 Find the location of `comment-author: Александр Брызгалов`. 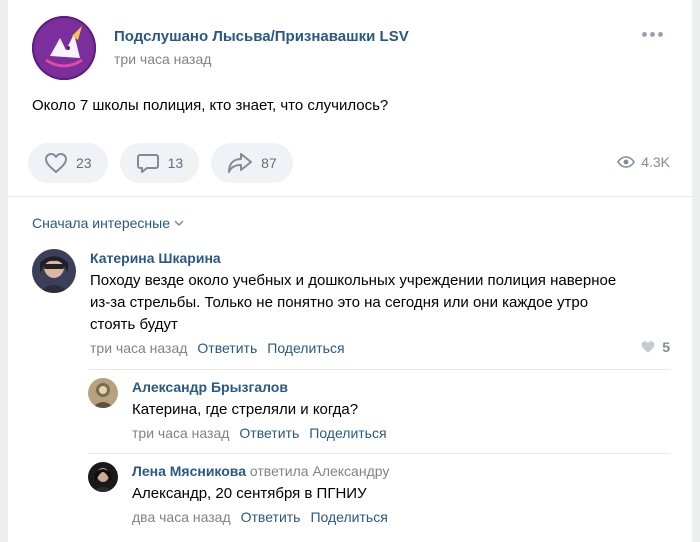

comment-author: Александр Брызгалов is located at coordinates (259, 387).